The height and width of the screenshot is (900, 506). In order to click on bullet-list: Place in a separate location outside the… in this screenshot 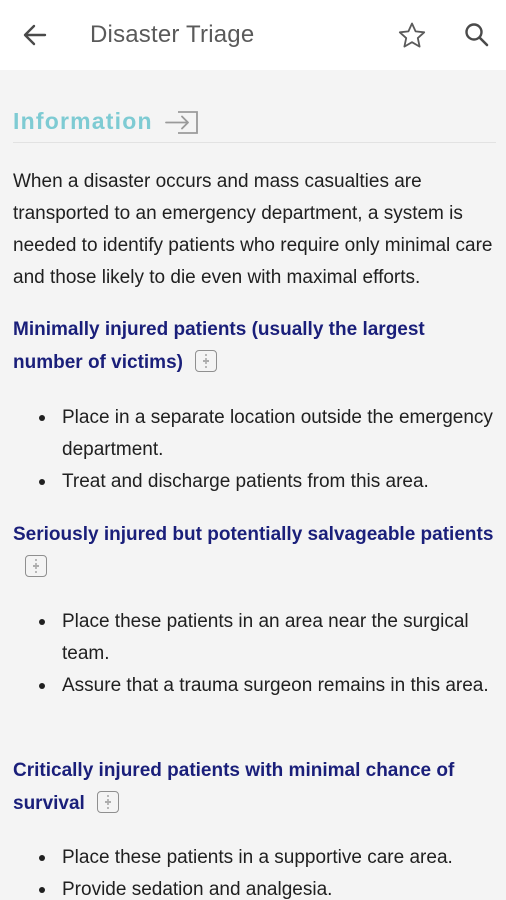, I will do `click(253, 450)`.